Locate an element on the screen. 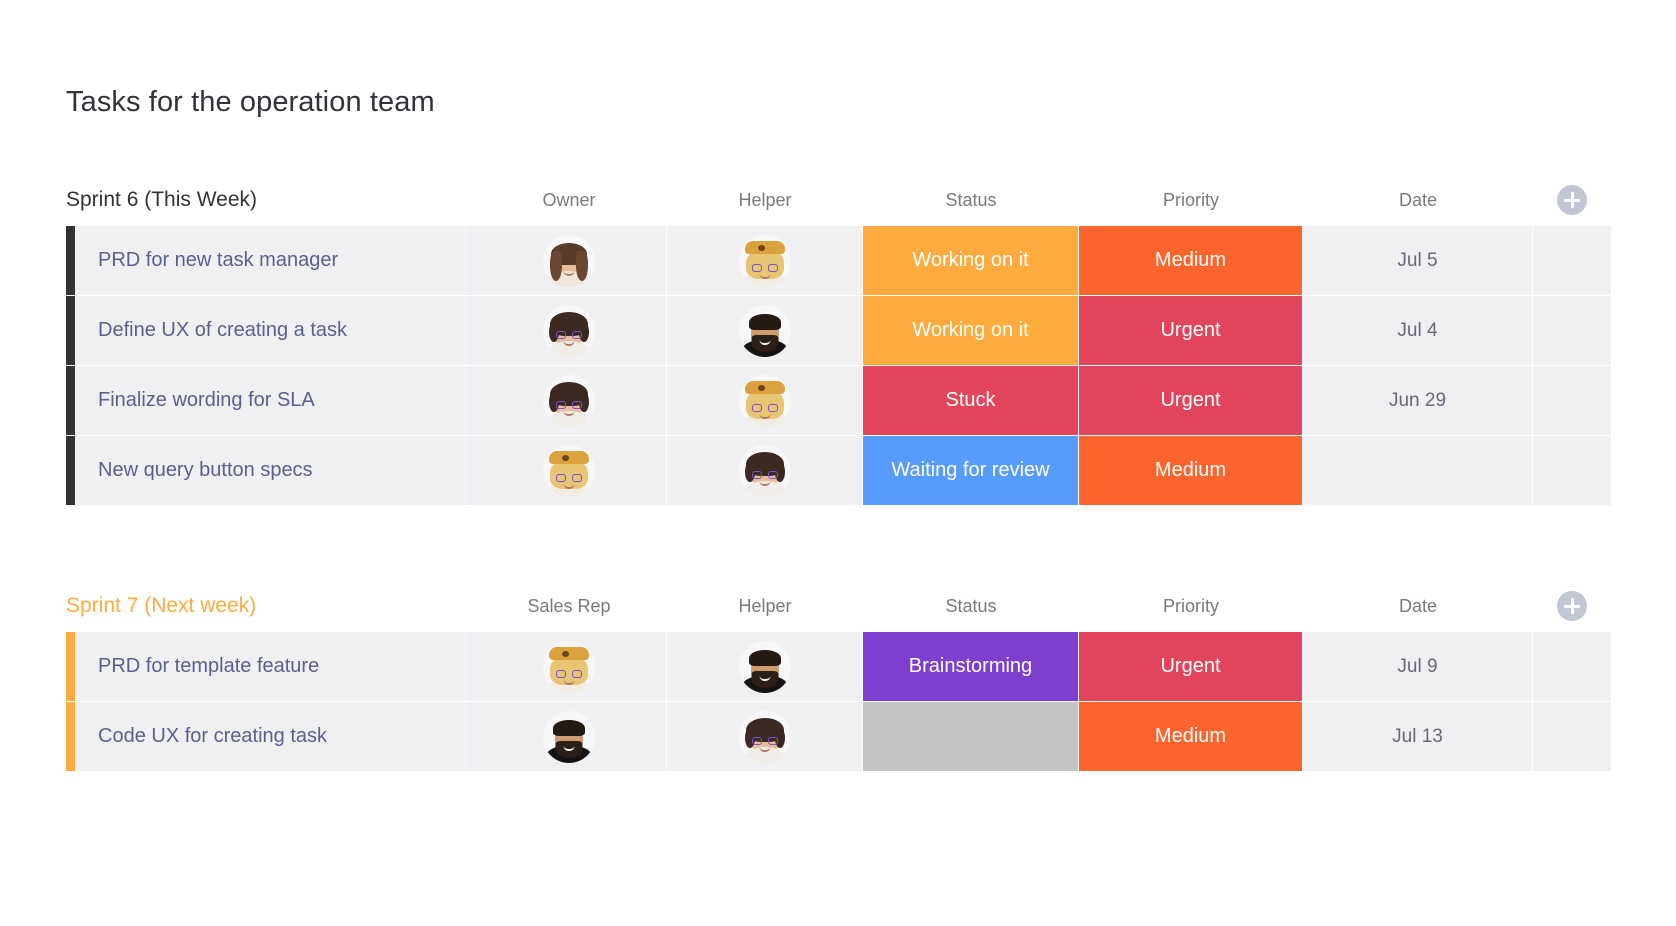 Image resolution: width=1676 pixels, height=926 pixels. task-name-cell: Define UX of creating a task is located at coordinates (268, 330).